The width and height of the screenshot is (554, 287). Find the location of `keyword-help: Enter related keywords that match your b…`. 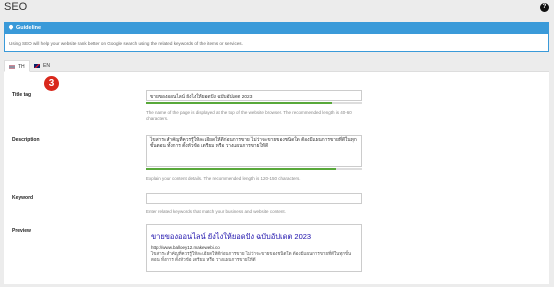

keyword-help: Enter related keywords that match your b… is located at coordinates (216, 211).